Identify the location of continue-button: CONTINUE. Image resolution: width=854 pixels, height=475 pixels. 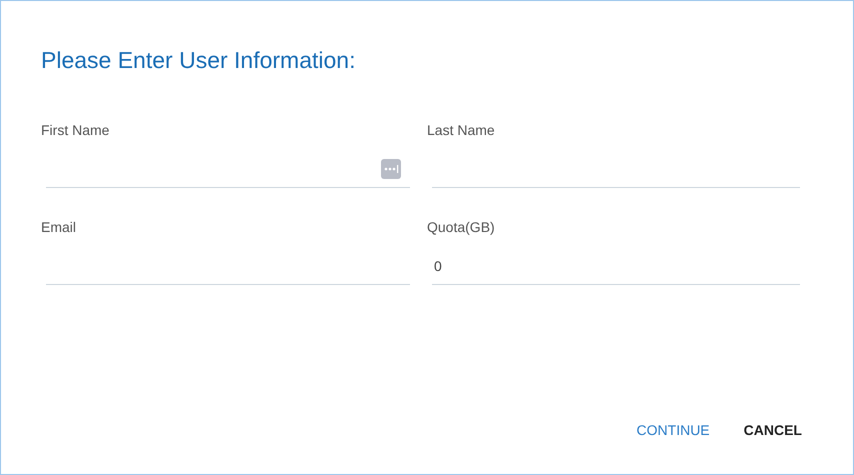
(673, 430).